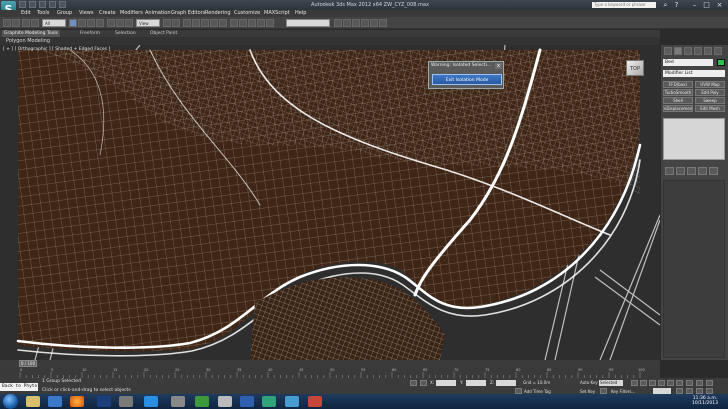  I want to click on tab-freeform: Freeform, so click(90, 33).